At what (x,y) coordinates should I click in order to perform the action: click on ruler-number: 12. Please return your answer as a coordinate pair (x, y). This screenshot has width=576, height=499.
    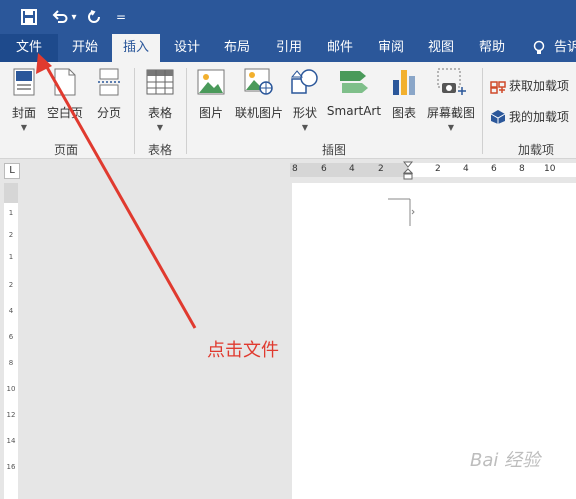
    Looking at the image, I should click on (11, 415).